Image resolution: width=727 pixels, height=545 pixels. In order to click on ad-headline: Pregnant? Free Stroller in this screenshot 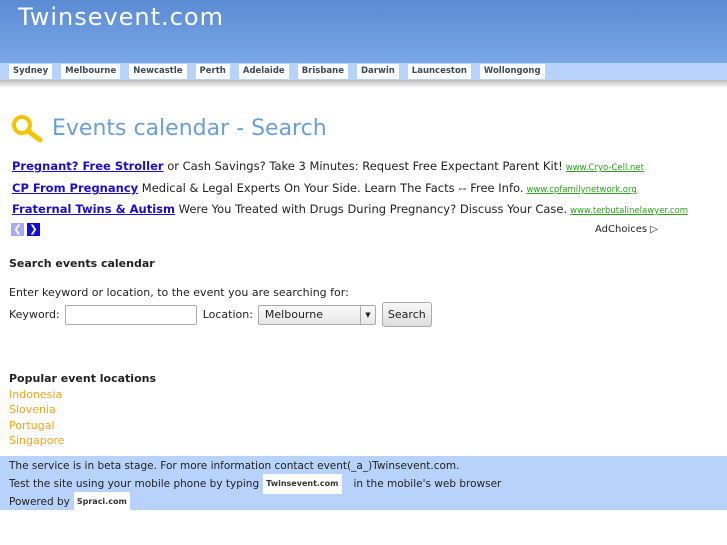, I will do `click(88, 166)`.